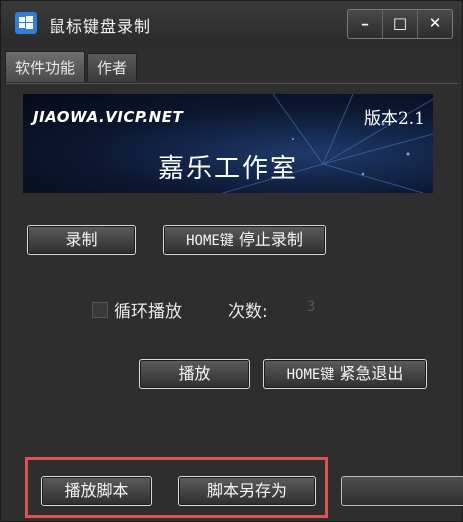 The width and height of the screenshot is (463, 522). Describe the element at coordinates (100, 26) in the screenshot. I see `window-title: 鼠标键盘录制` at that location.